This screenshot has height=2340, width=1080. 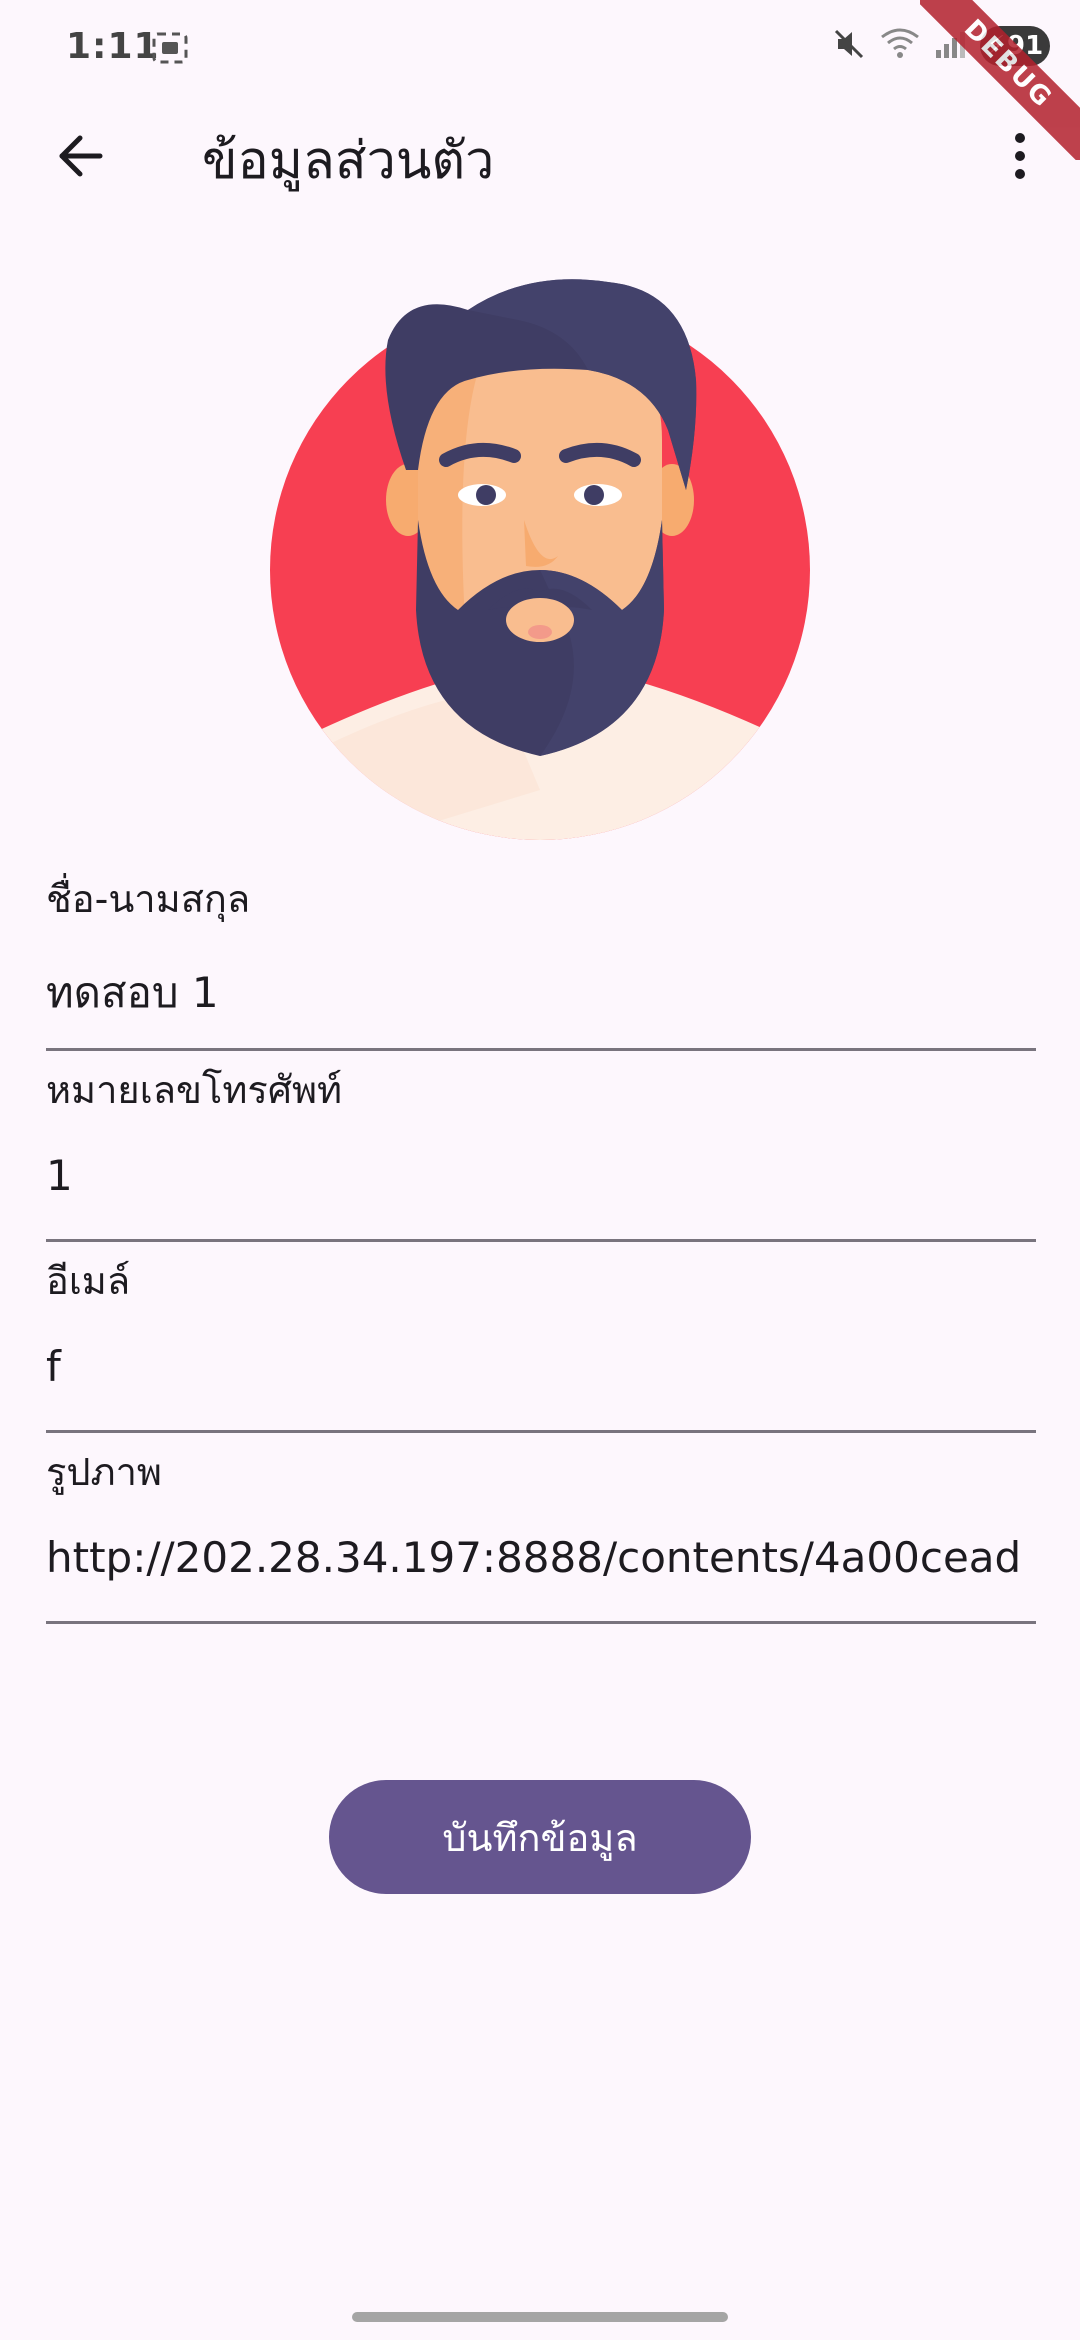 I want to click on more-vert-icon, so click(x=1020, y=156).